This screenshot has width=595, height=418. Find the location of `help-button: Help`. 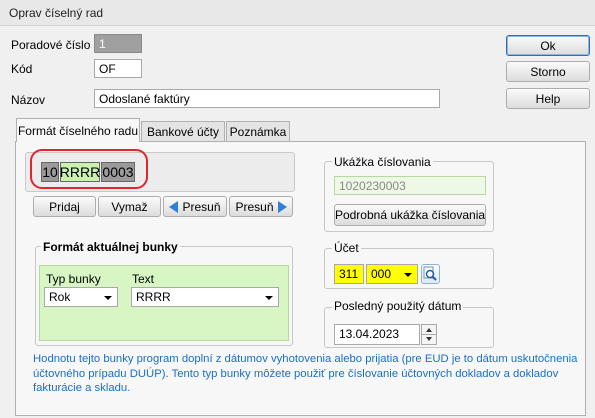

help-button: Help is located at coordinates (548, 98).